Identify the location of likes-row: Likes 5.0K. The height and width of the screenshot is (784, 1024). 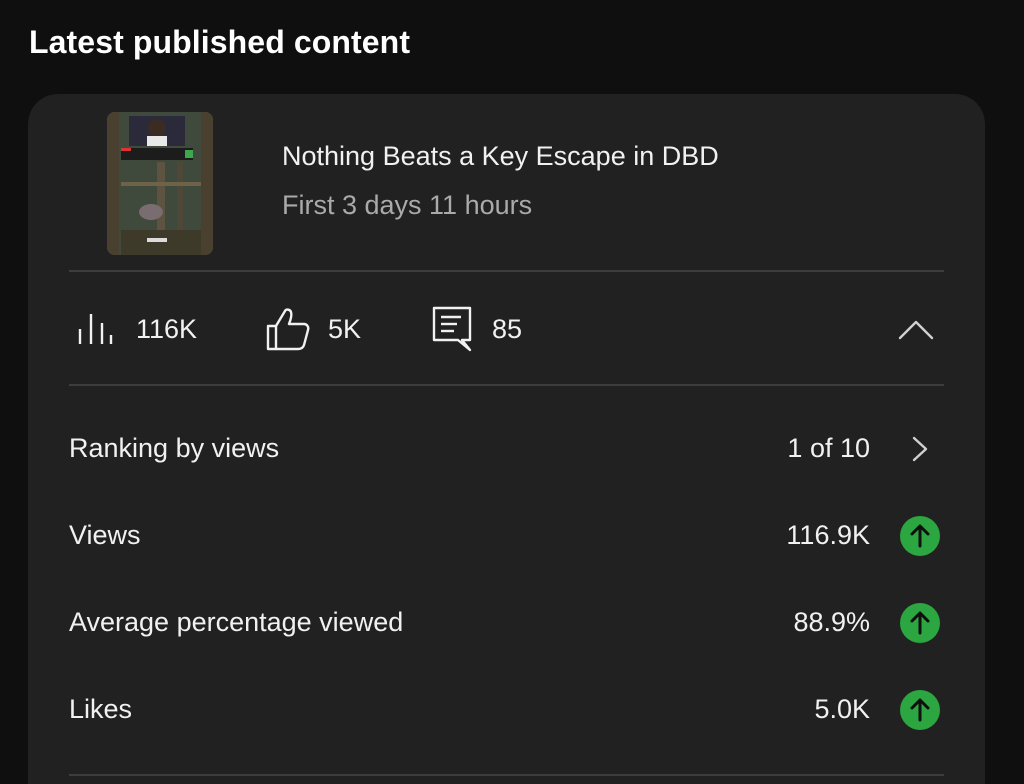
(506, 710).